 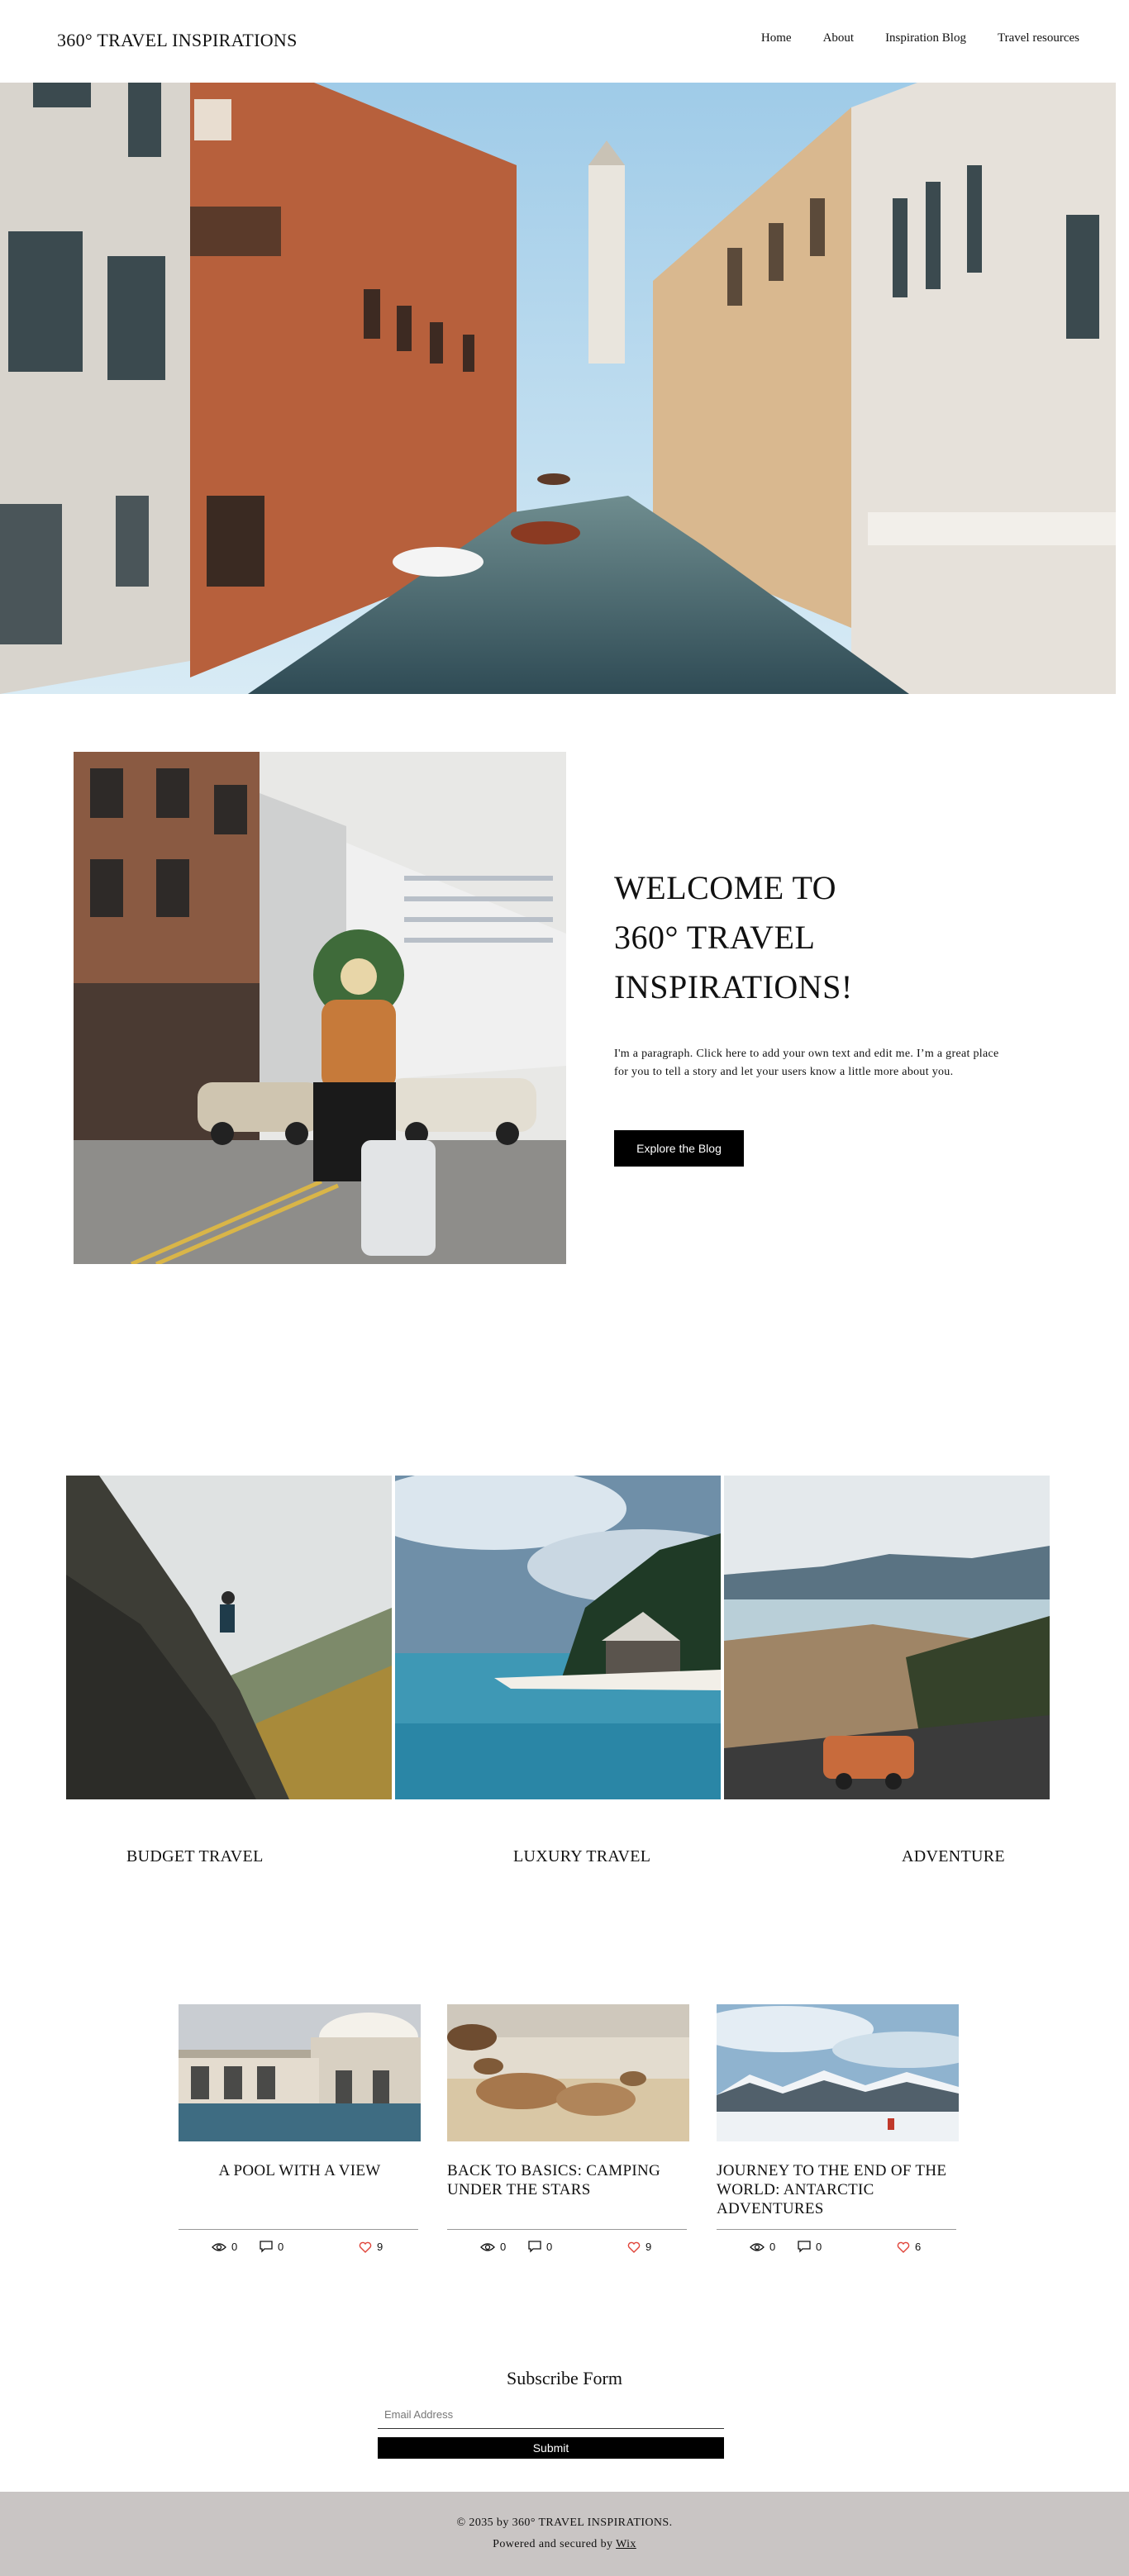 What do you see at coordinates (715, 938) in the screenshot?
I see `welcome-title-line-2: 360° TRAVEL` at bounding box center [715, 938].